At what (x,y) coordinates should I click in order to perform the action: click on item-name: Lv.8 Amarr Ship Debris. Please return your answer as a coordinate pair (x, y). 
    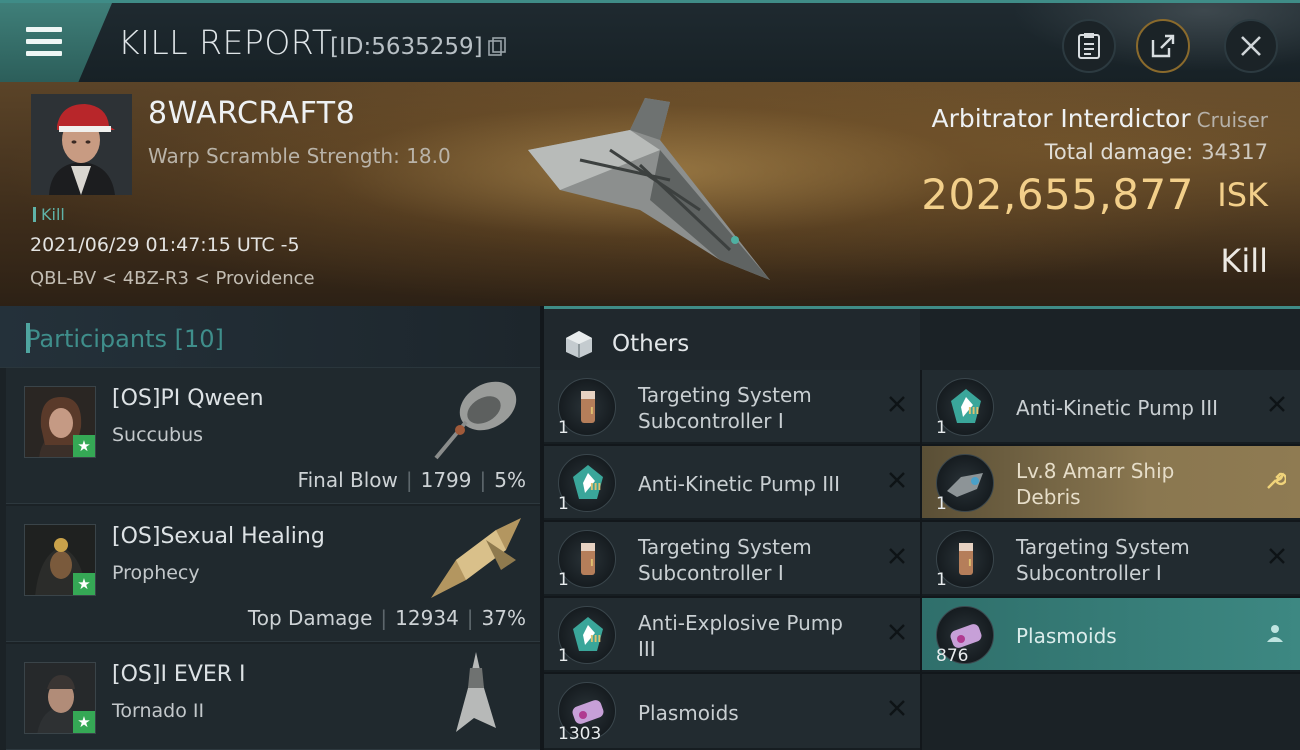
    Looking at the image, I should click on (1095, 484).